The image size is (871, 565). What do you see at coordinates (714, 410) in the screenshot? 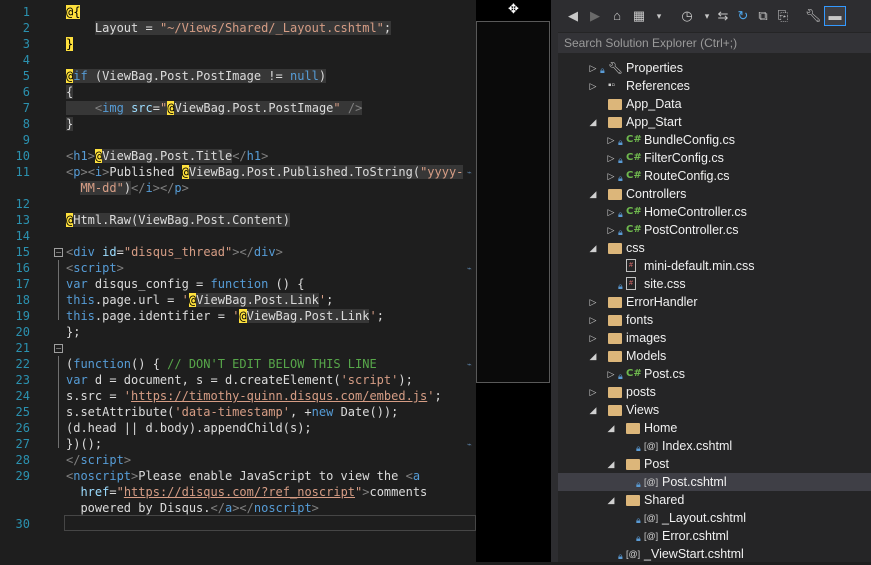
I see `tree-item: ◢ Views` at bounding box center [714, 410].